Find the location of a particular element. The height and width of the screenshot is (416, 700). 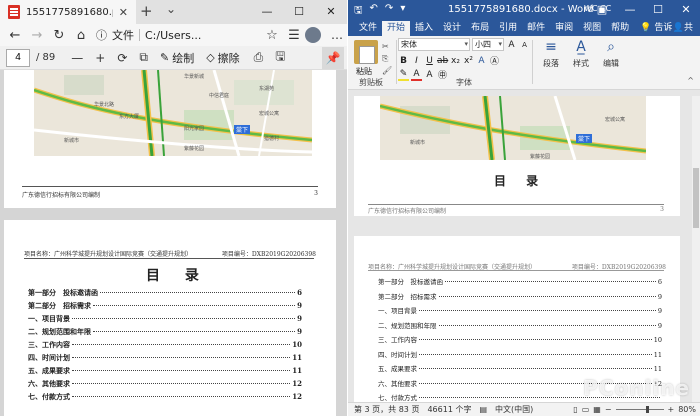

collapse-ribbon-icon: ^ is located at coordinates (690, 80).